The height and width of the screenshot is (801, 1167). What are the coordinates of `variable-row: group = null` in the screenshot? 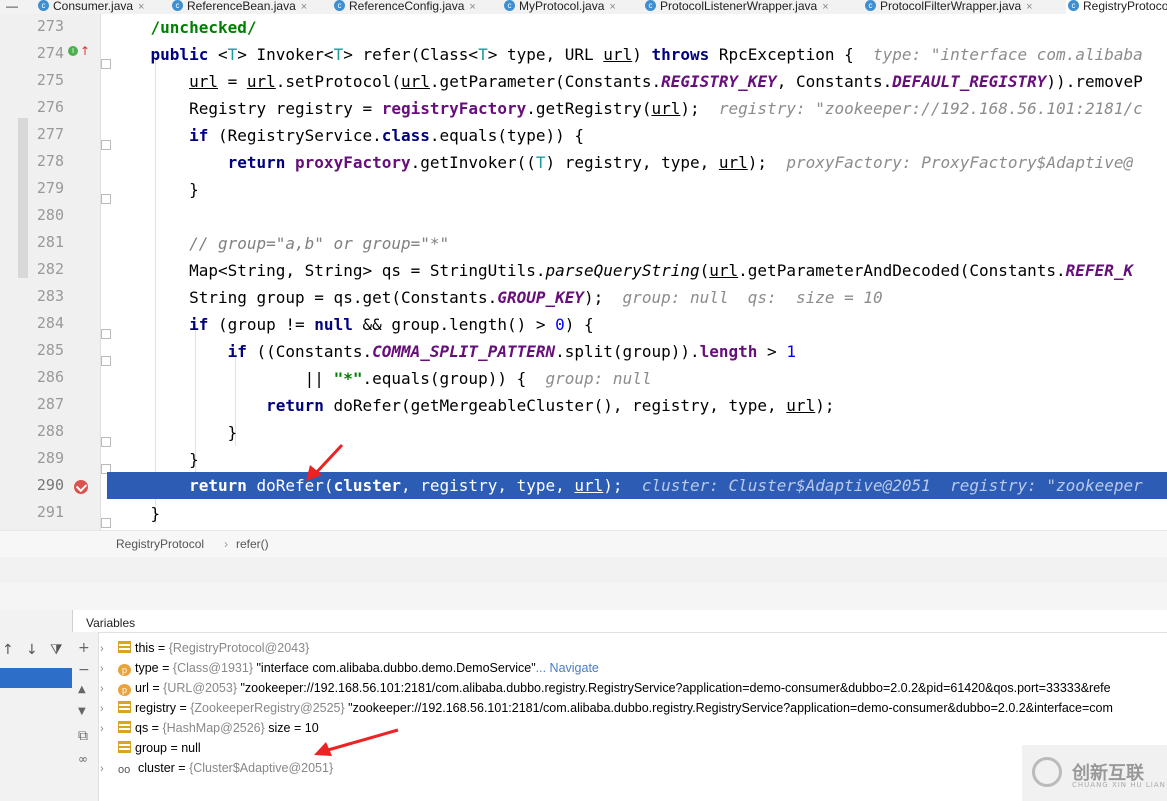 It's located at (150, 748).